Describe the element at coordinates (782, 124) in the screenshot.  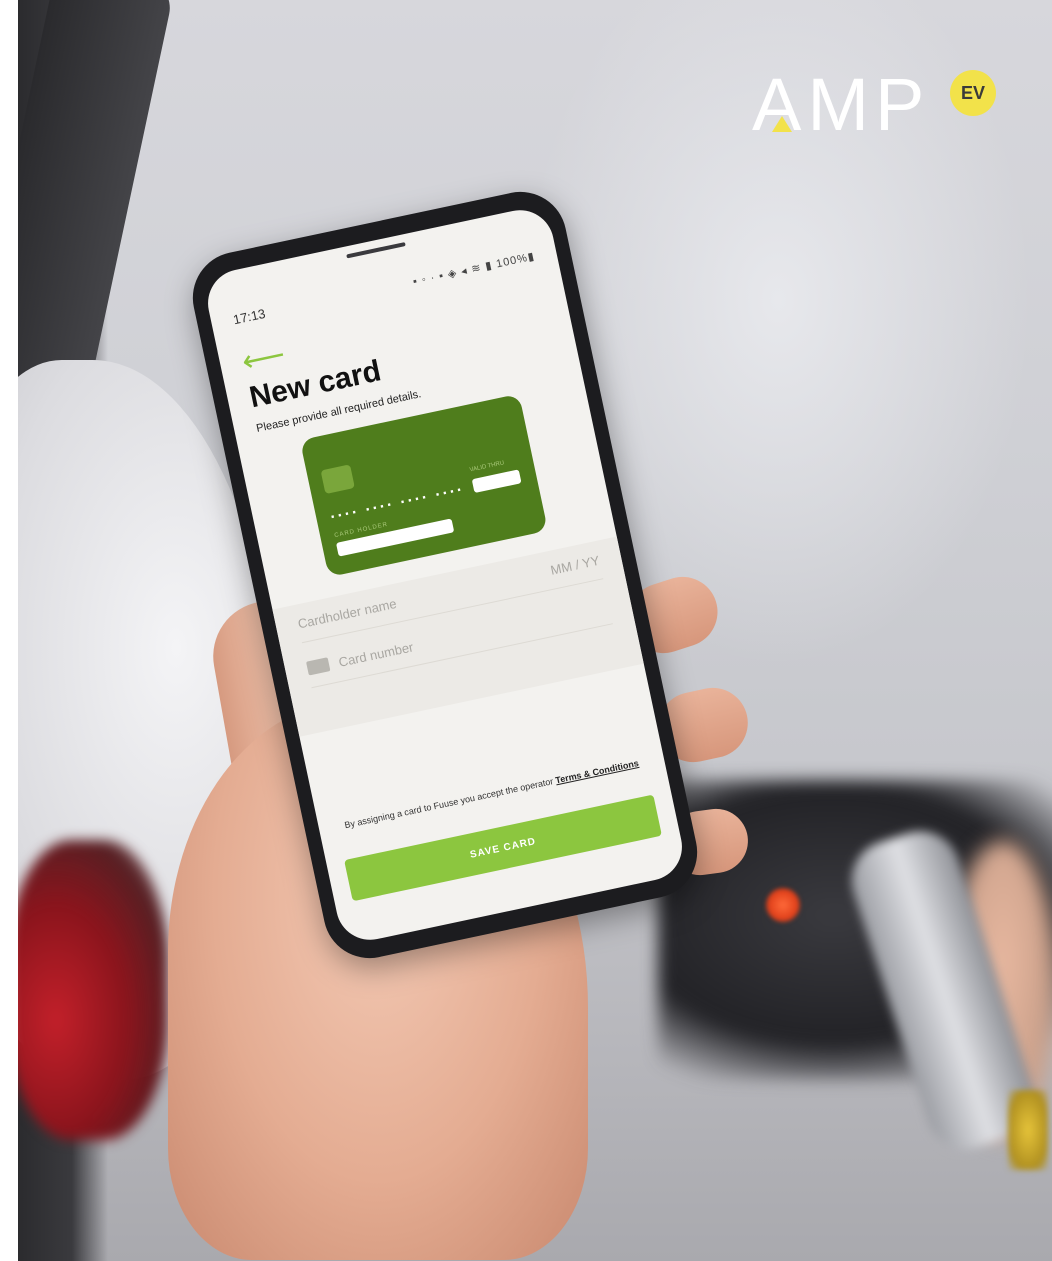
I see `triangle-icon` at that location.